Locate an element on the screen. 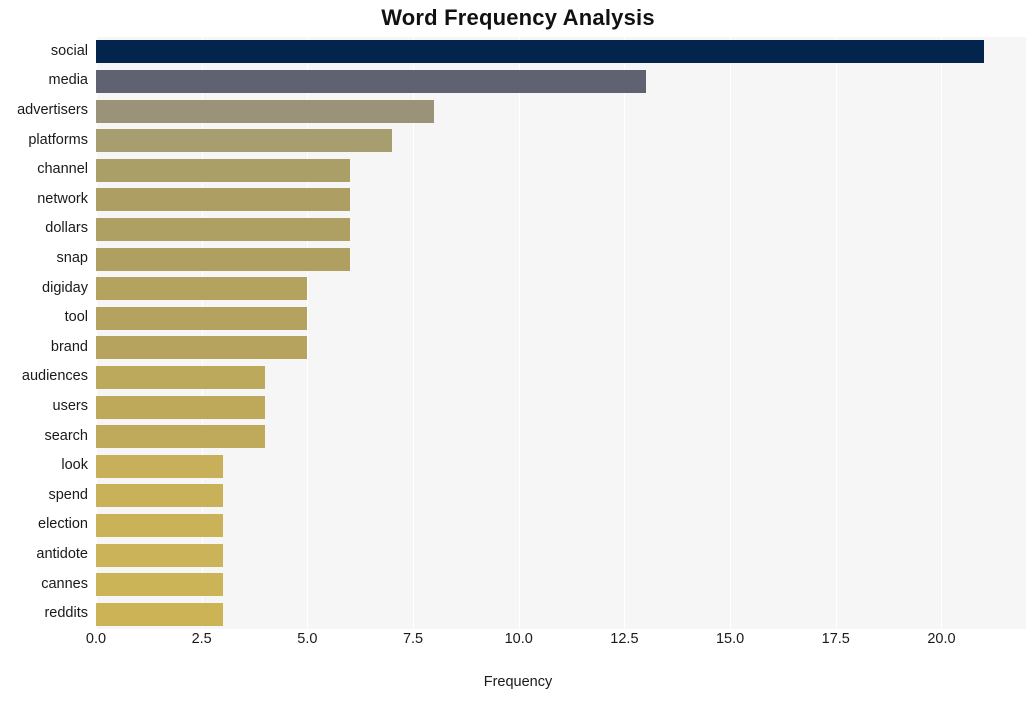  x-tick-label: 2.5 is located at coordinates (201, 639).